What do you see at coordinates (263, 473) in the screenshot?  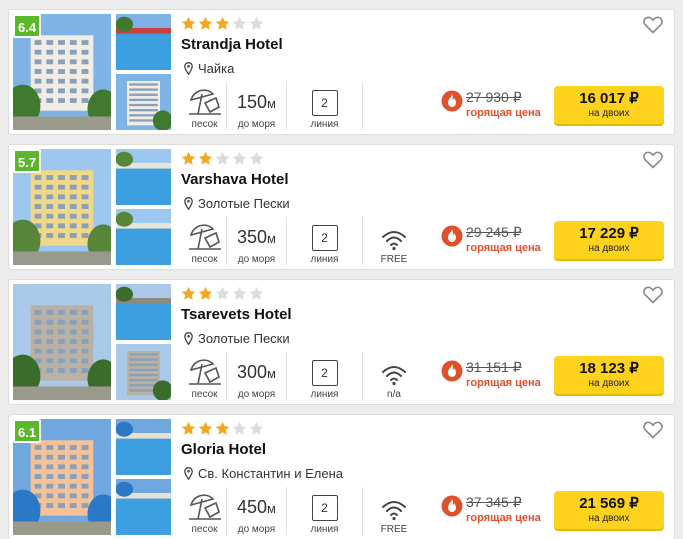 I see `hotel-location: Св. Константин и Елена` at bounding box center [263, 473].